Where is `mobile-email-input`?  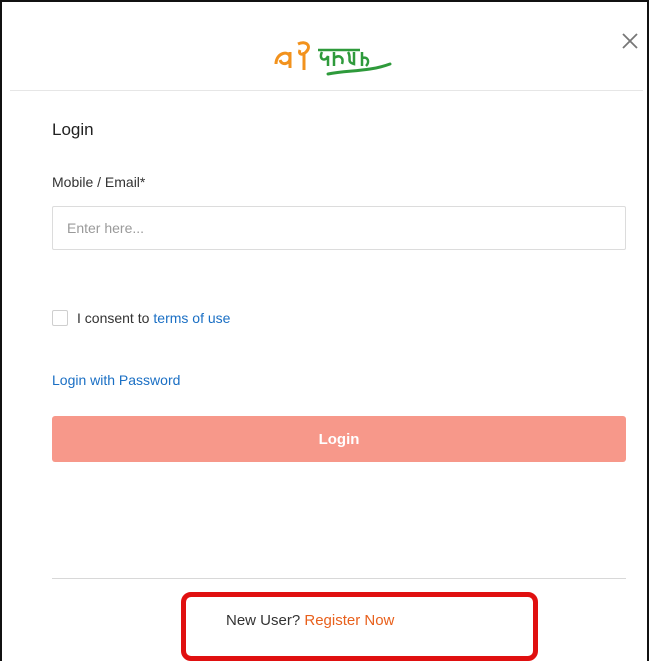 mobile-email-input is located at coordinates (339, 228).